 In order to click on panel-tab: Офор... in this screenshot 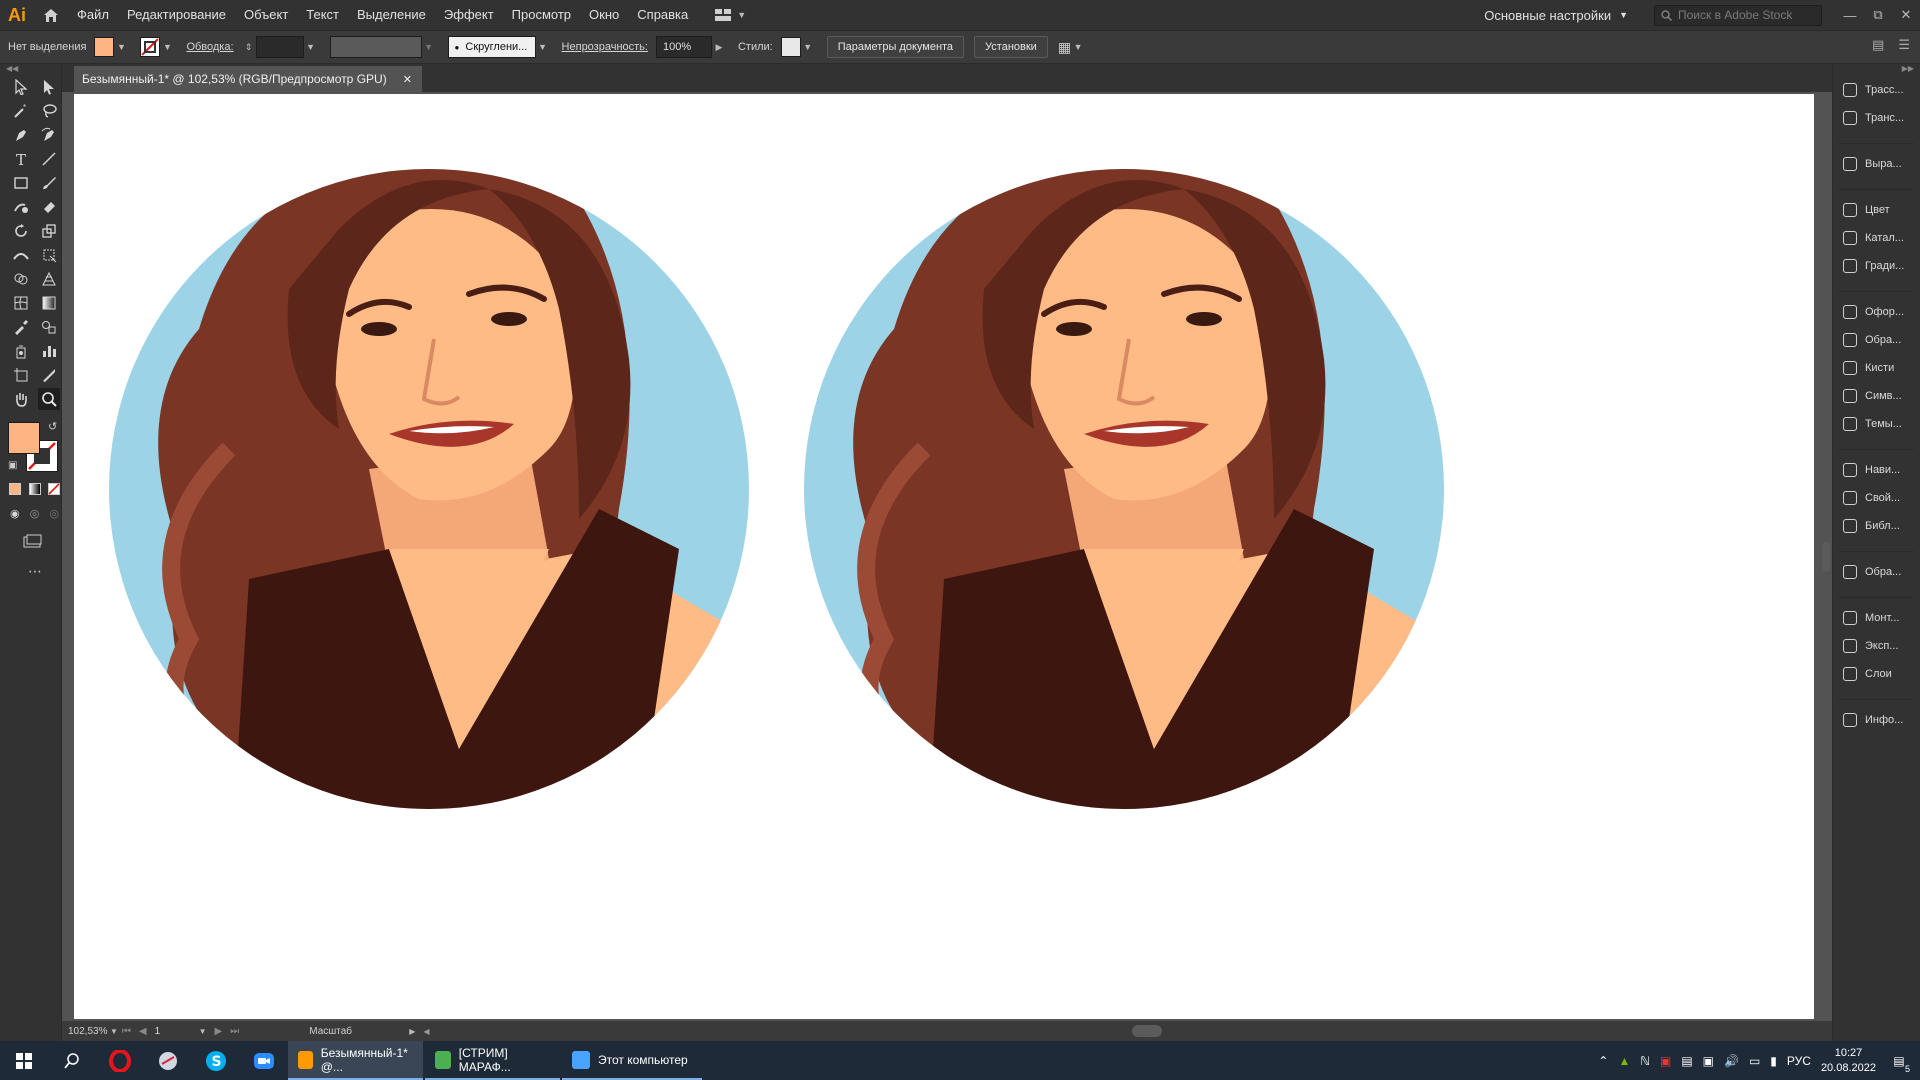, I will do `click(1876, 312)`.